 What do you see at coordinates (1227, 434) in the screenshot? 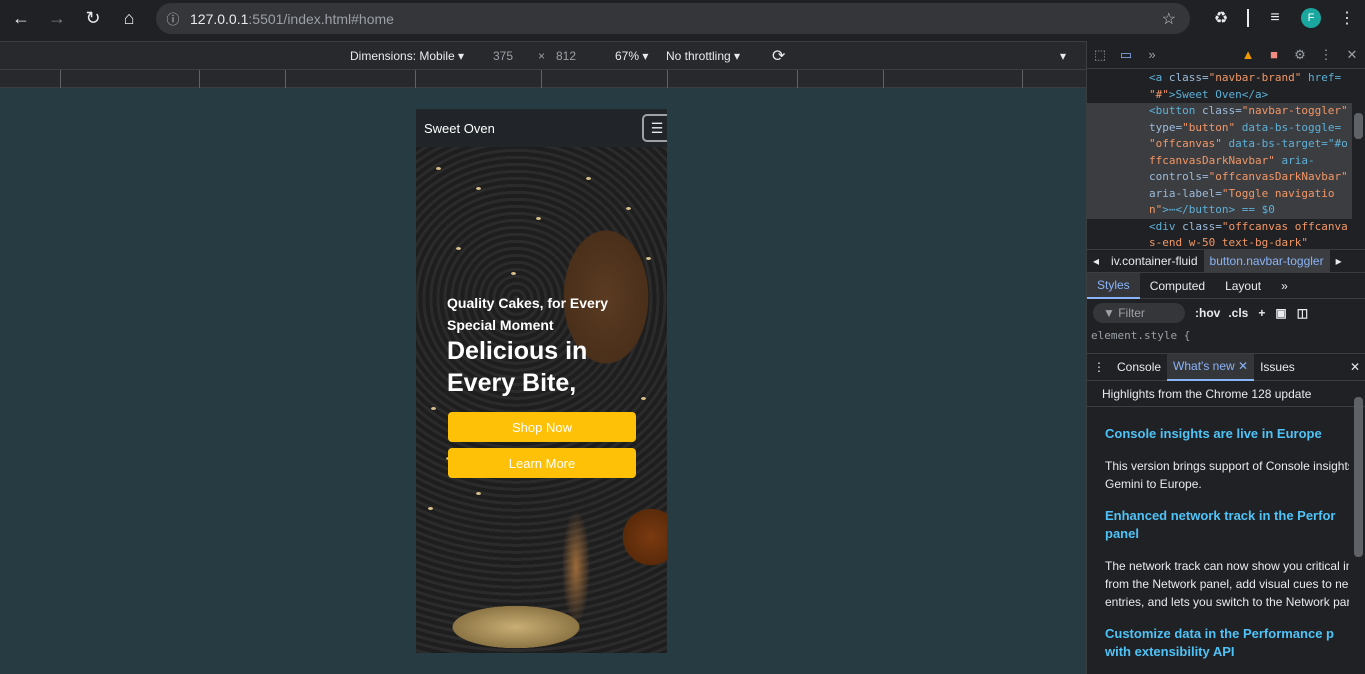
I see `news-heading: Console insights are live in Europe` at bounding box center [1227, 434].